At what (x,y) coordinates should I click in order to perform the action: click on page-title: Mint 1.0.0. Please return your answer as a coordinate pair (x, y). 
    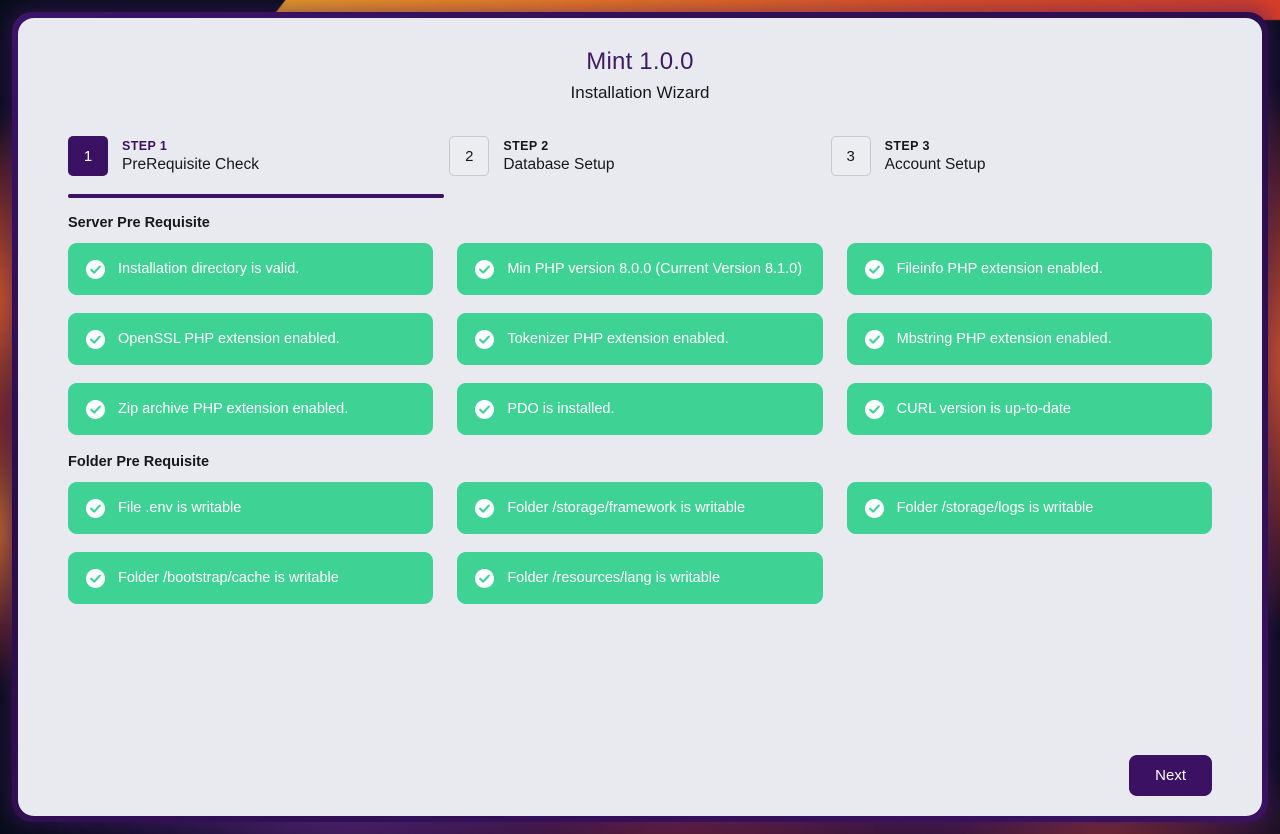
    Looking at the image, I should click on (640, 61).